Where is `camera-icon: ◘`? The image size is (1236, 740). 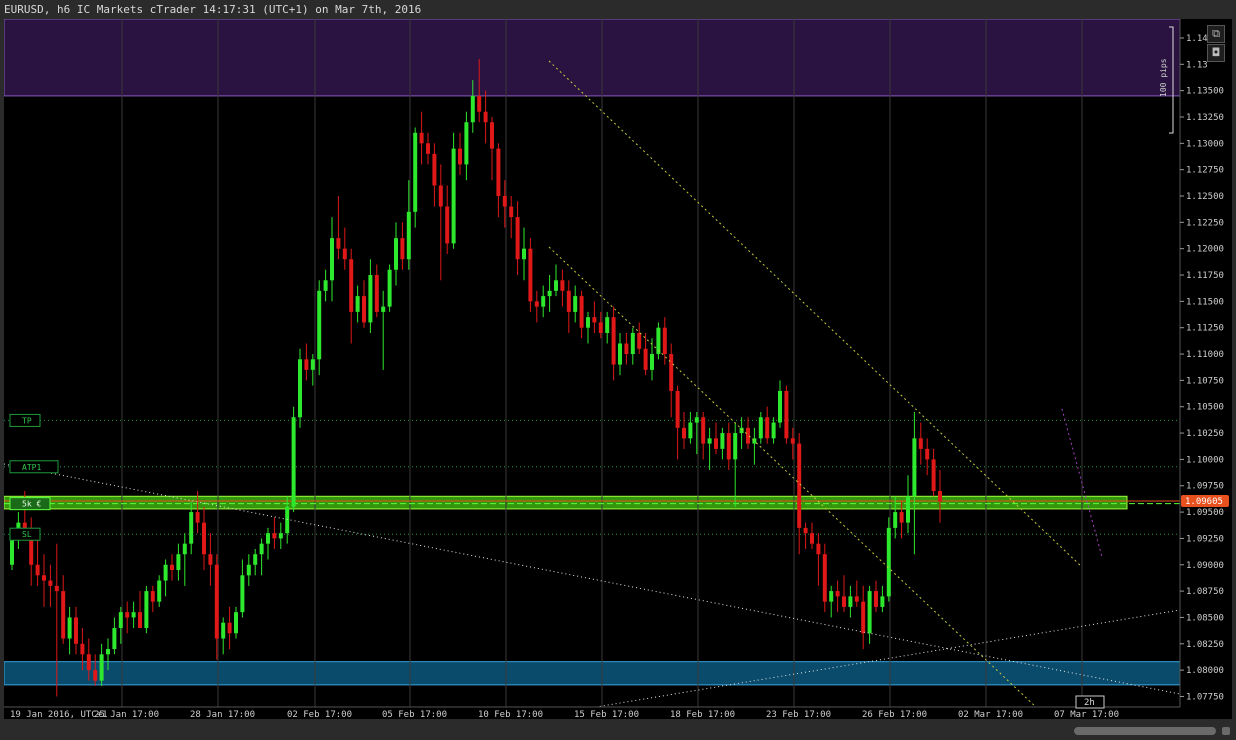
camera-icon: ◘ is located at coordinates (1216, 53).